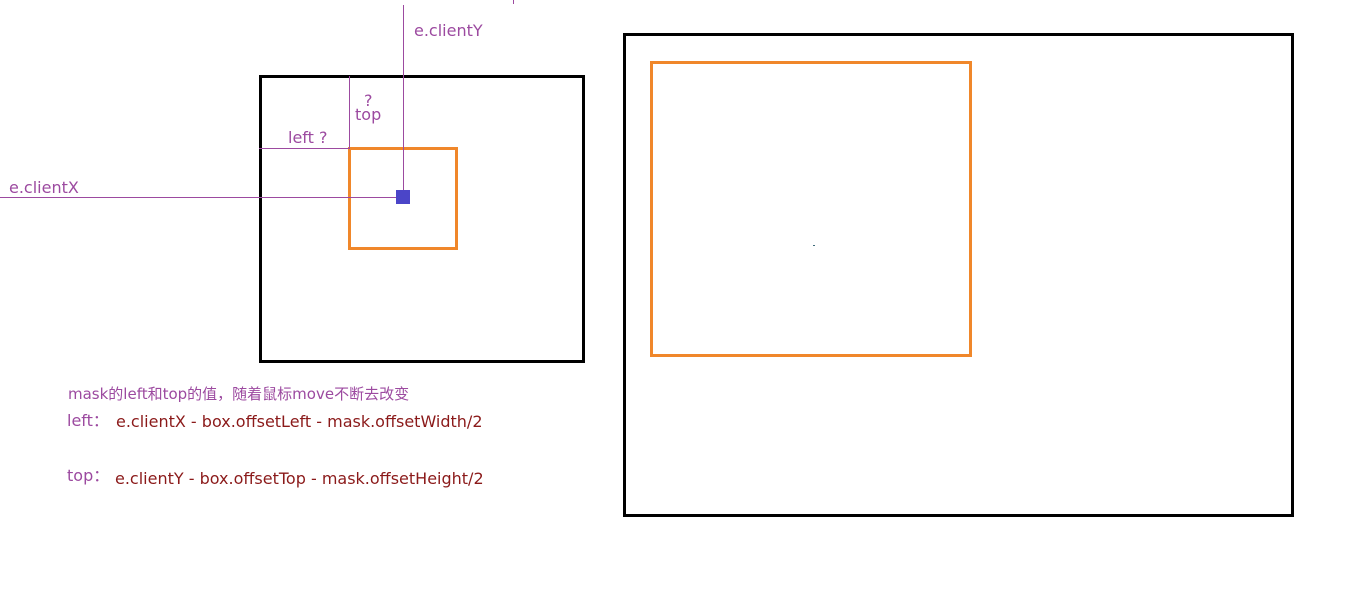 The width and height of the screenshot is (1360, 591). What do you see at coordinates (349, 112) in the screenshot?
I see `top-offset-guide-line` at bounding box center [349, 112].